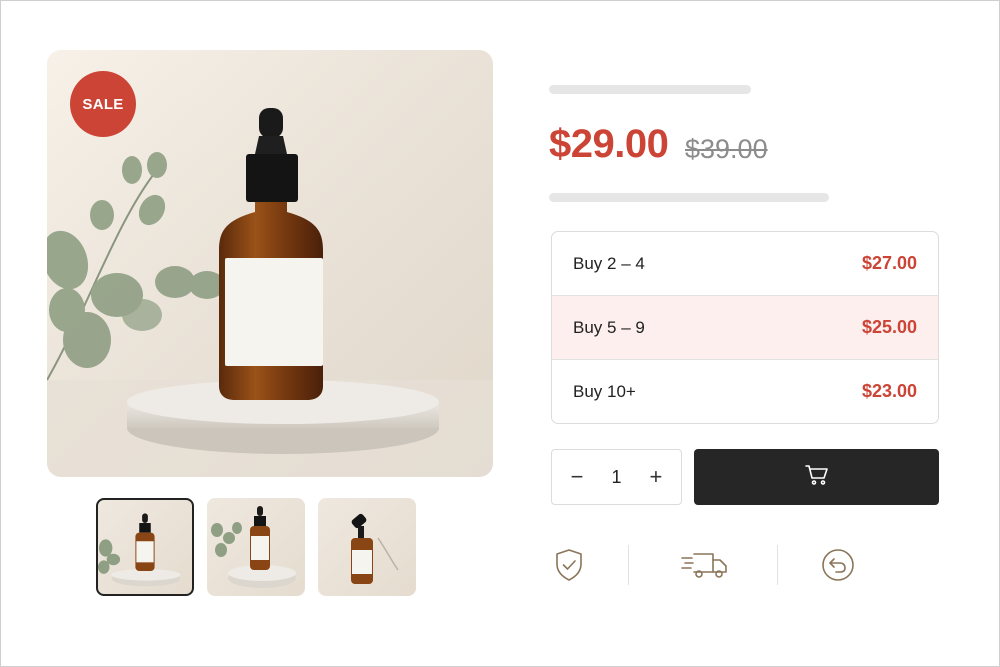 This screenshot has width=1000, height=667. I want to click on tier-price: $25.00, so click(889, 327).